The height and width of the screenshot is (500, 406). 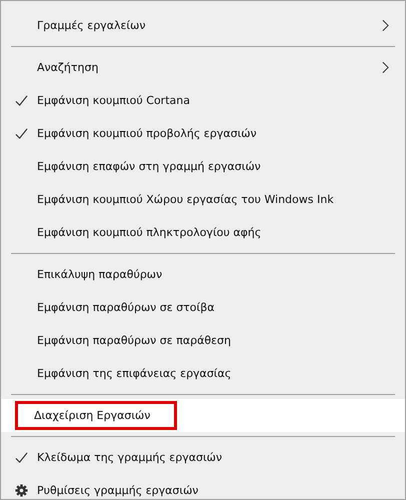 I want to click on menu-item: Εμφάνιση παραθύρων σε παράθεση, so click(x=203, y=340).